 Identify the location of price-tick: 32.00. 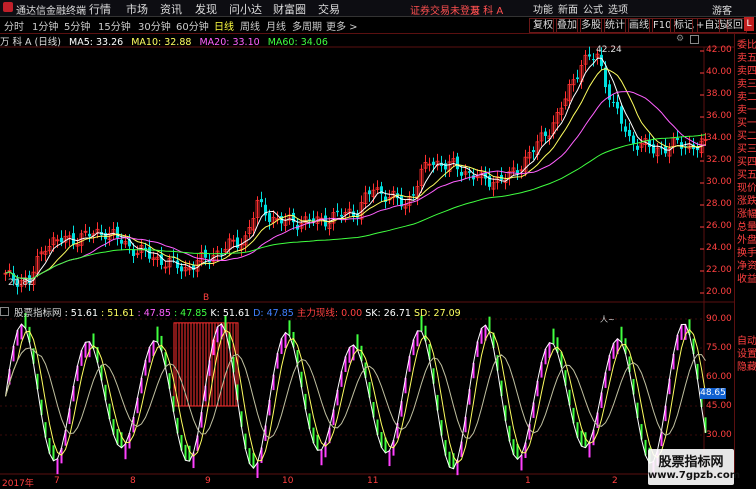
(719, 160).